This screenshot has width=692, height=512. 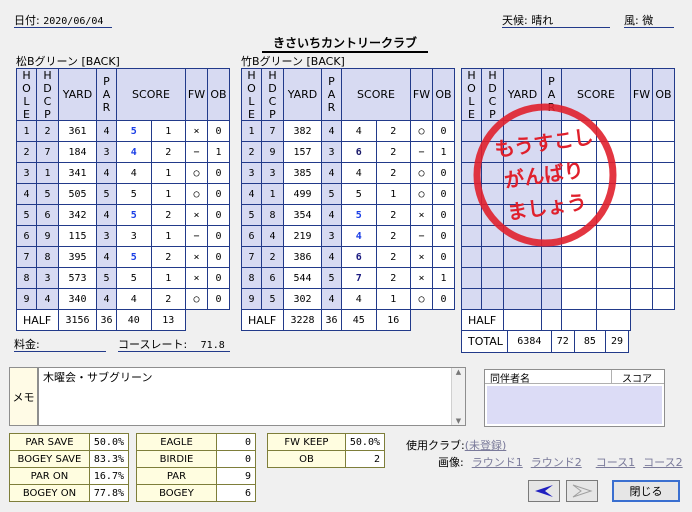 I want to click on memo-text: 木曜会・サブグリーン, so click(x=98, y=377).